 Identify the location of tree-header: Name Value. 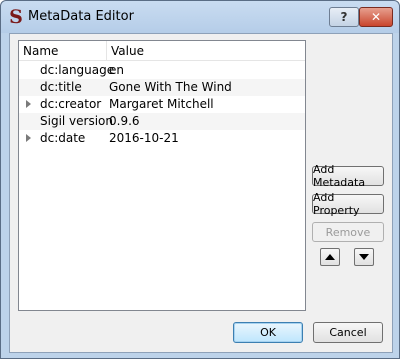
(162, 51).